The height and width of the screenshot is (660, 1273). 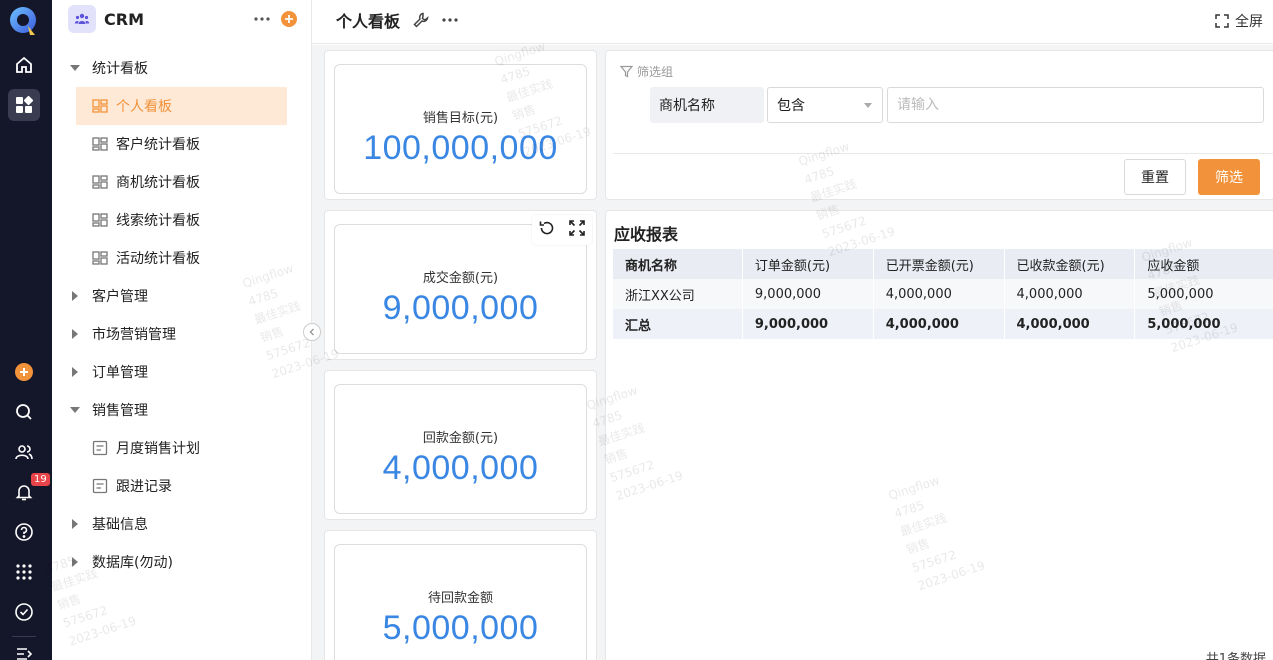 I want to click on filter-value-input, so click(x=1075, y=105).